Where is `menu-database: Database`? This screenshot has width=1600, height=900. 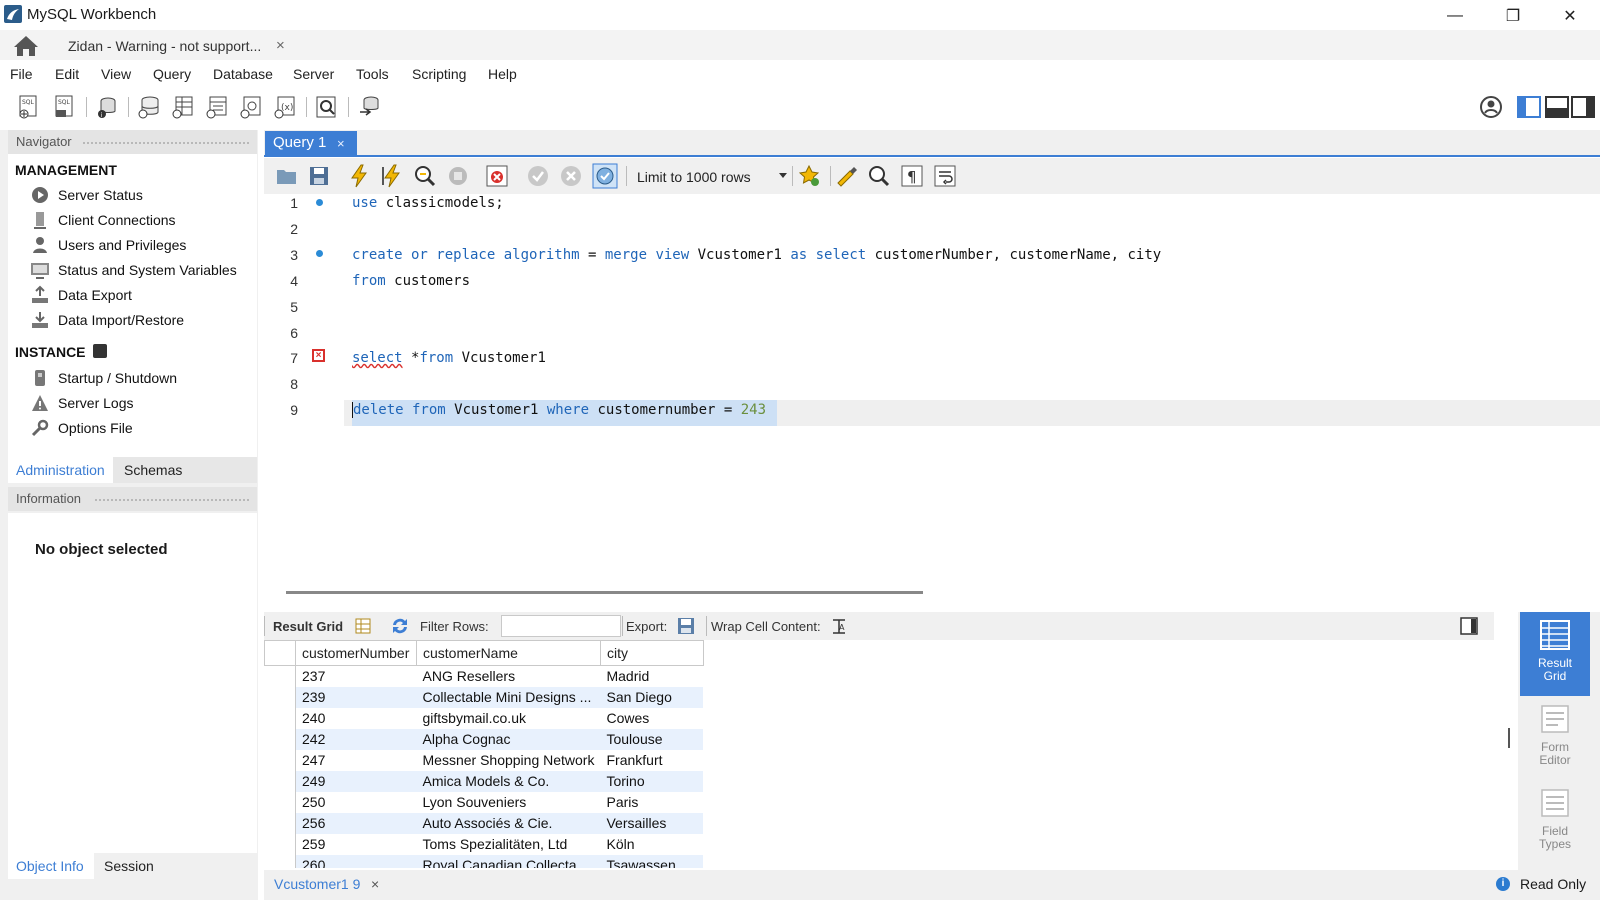
menu-database: Database is located at coordinates (243, 74).